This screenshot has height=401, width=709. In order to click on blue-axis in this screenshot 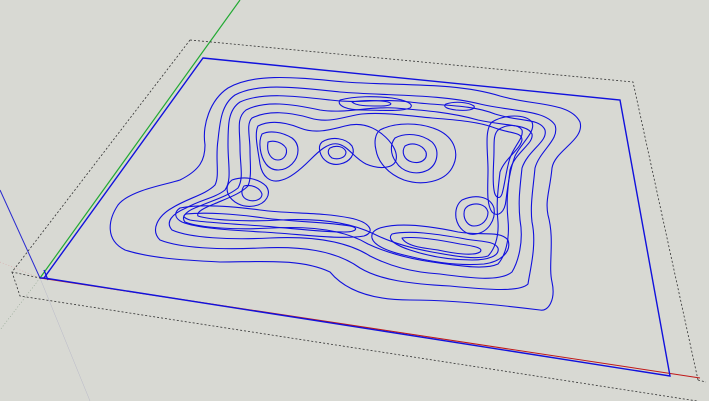, I will do `click(20, 234)`.